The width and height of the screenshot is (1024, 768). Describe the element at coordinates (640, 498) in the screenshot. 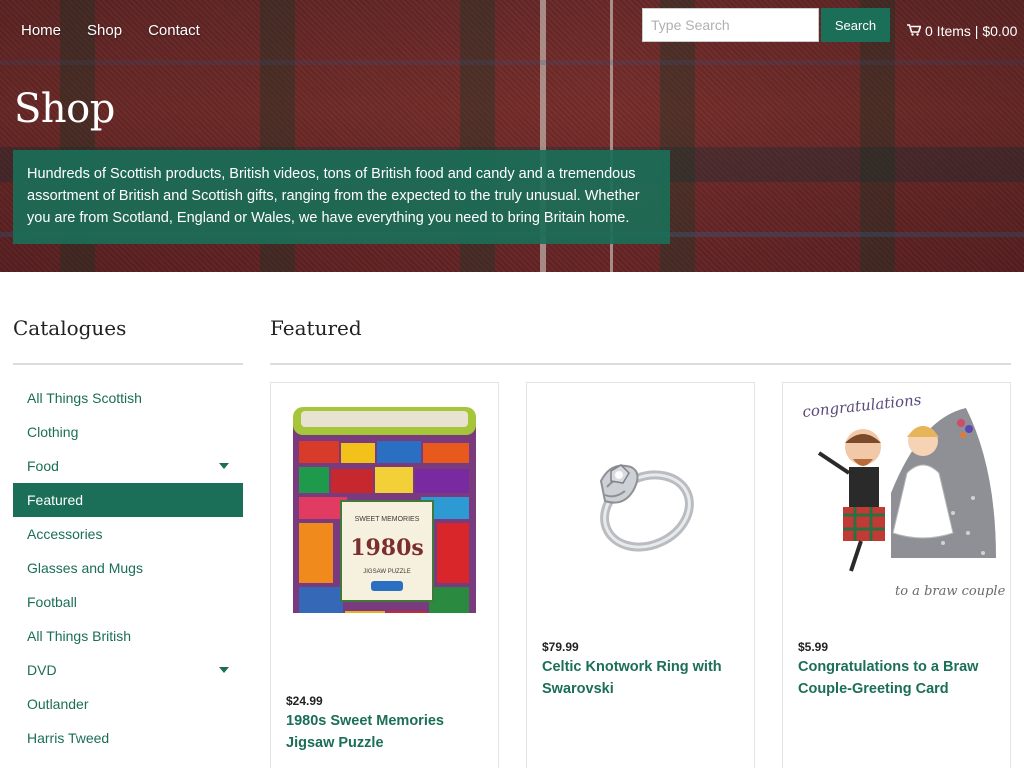

I see `product-image` at that location.